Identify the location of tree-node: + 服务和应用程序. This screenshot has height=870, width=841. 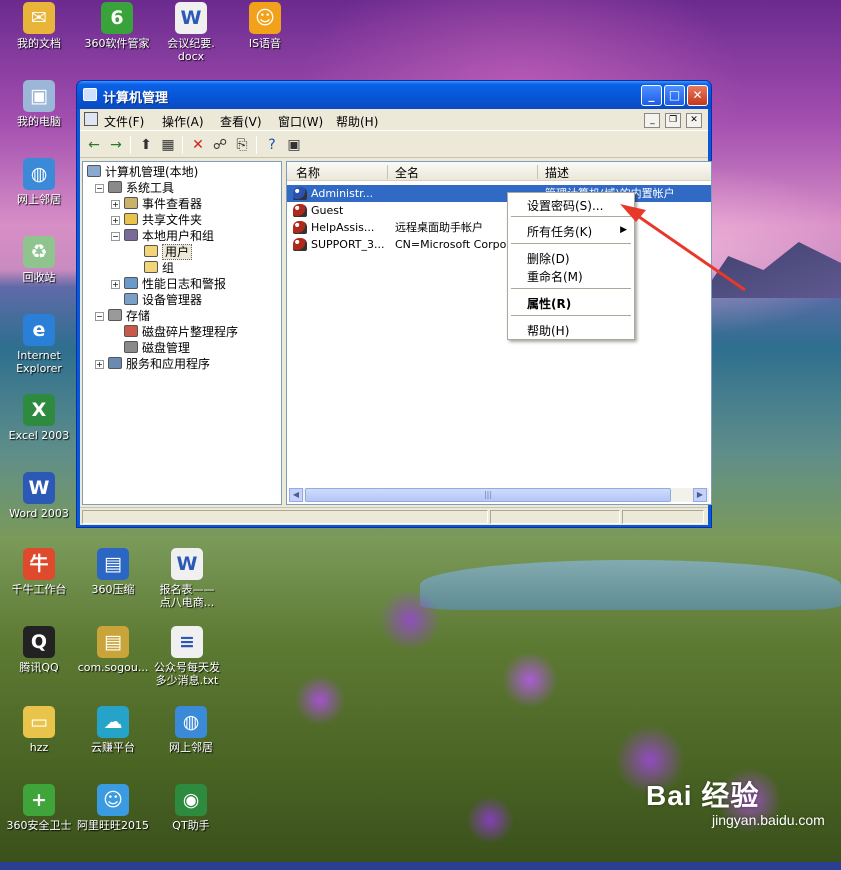
(152, 364).